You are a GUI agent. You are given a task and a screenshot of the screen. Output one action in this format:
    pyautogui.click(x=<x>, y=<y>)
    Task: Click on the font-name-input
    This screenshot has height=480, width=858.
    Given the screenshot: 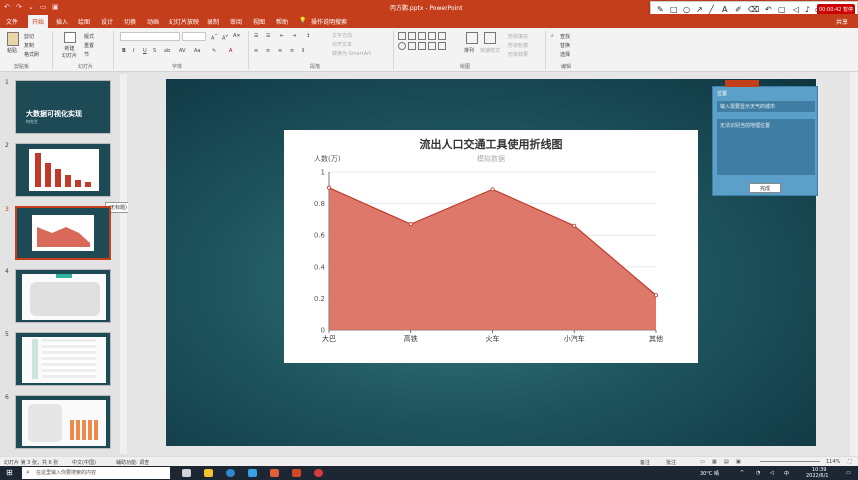 What is the action you would take?
    pyautogui.click(x=150, y=36)
    